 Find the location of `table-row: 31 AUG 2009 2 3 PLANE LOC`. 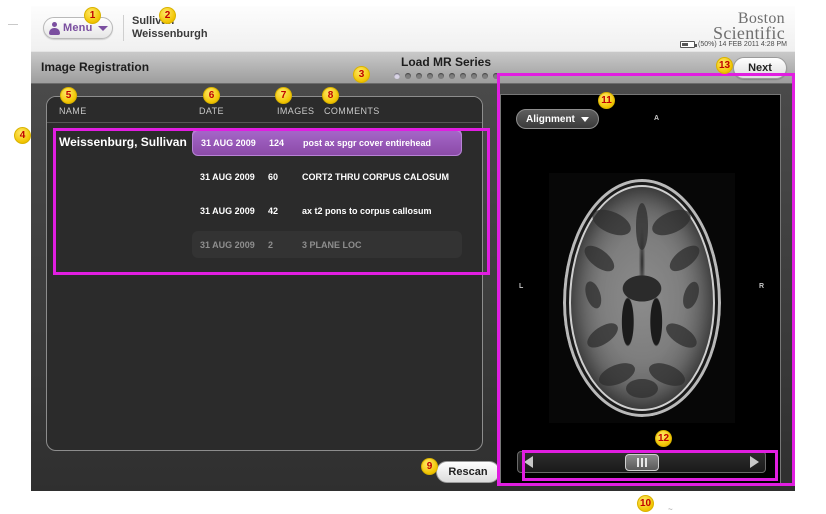

table-row: 31 AUG 2009 2 3 PLANE LOC is located at coordinates (327, 244).